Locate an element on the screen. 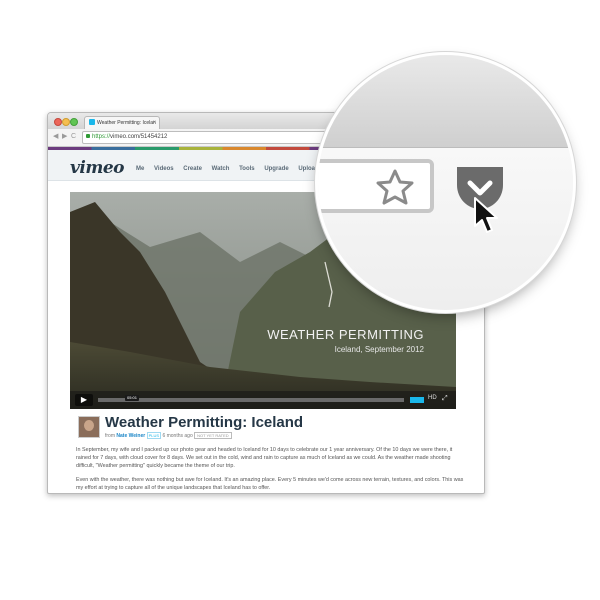 Image resolution: width=600 pixels, height=600 pixels. vimeo-favicon-icon is located at coordinates (92, 122).